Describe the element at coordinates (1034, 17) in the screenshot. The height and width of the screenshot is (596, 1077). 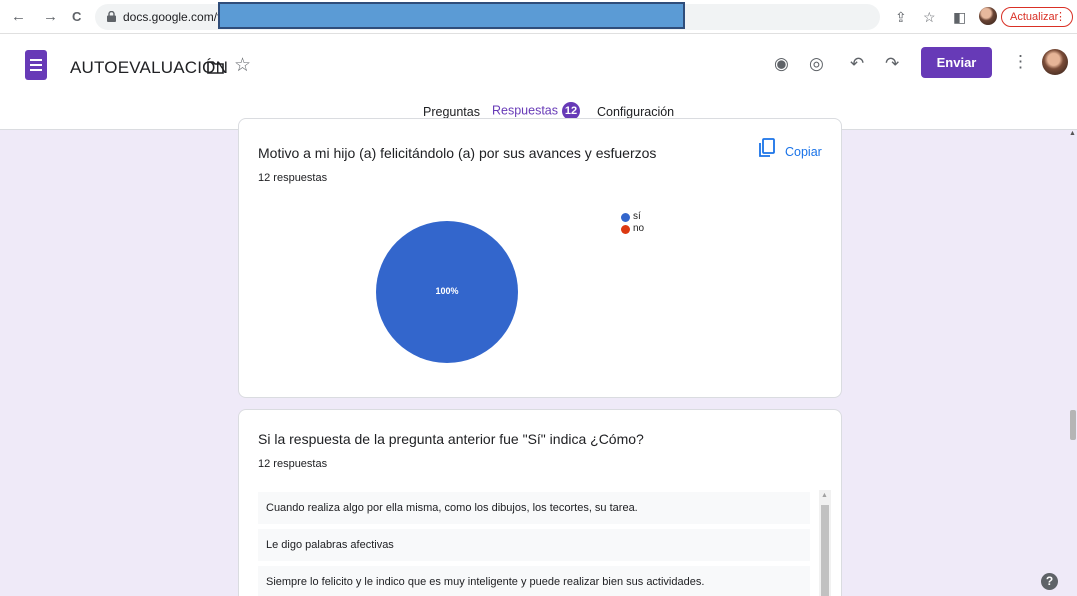
I see `update-label: Actualizar` at that location.